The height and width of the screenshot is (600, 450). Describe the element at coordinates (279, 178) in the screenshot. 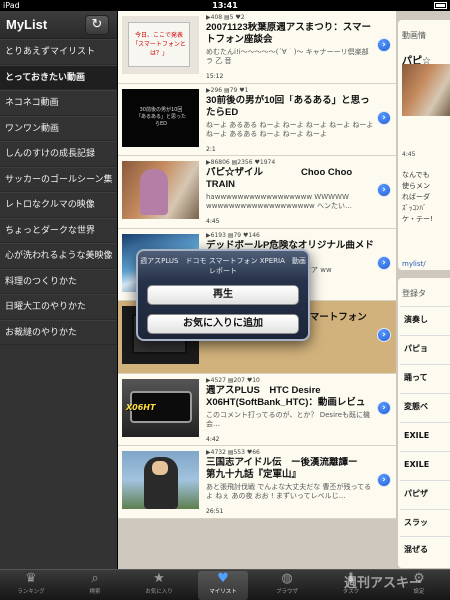

I see `video-title: パピ☆ザイル Choo Choo TRAIN` at that location.